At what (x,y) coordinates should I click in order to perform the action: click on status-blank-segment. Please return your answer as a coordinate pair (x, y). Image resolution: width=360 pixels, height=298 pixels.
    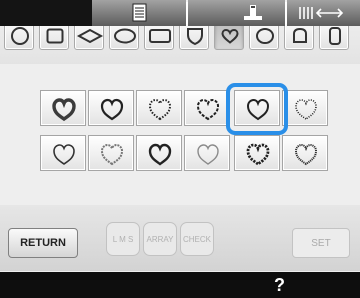
    Looking at the image, I should click on (46, 13).